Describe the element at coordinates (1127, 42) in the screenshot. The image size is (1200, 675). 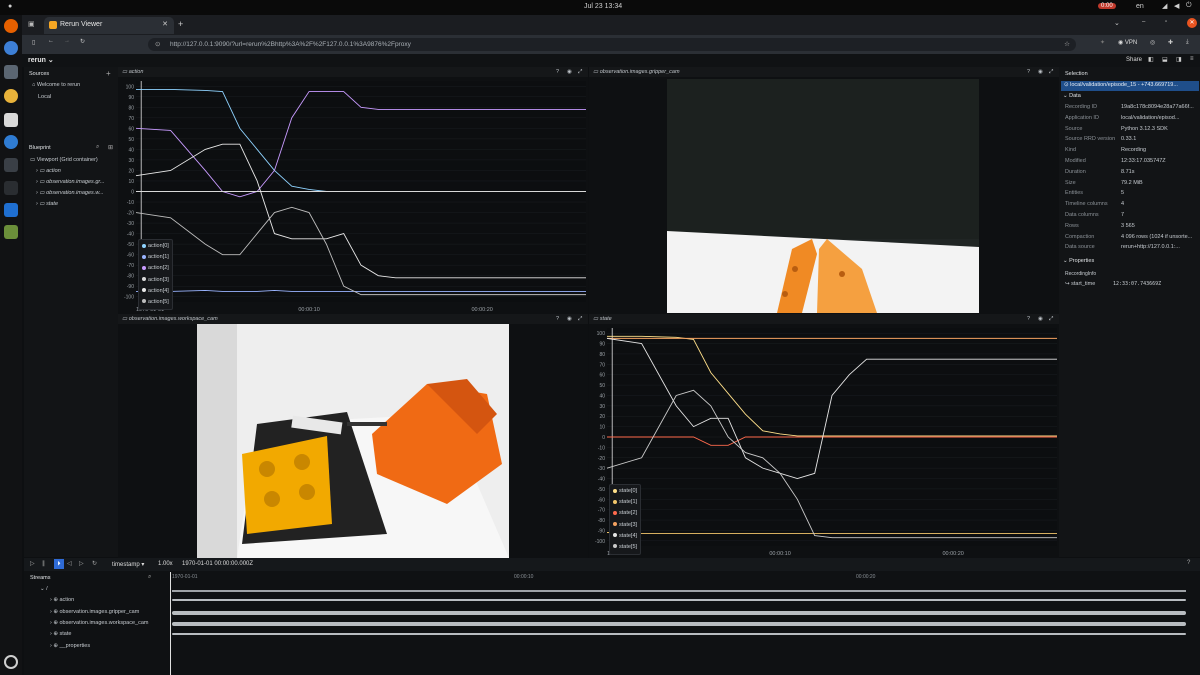
I see `vpn-button: ◉ VPN` at that location.